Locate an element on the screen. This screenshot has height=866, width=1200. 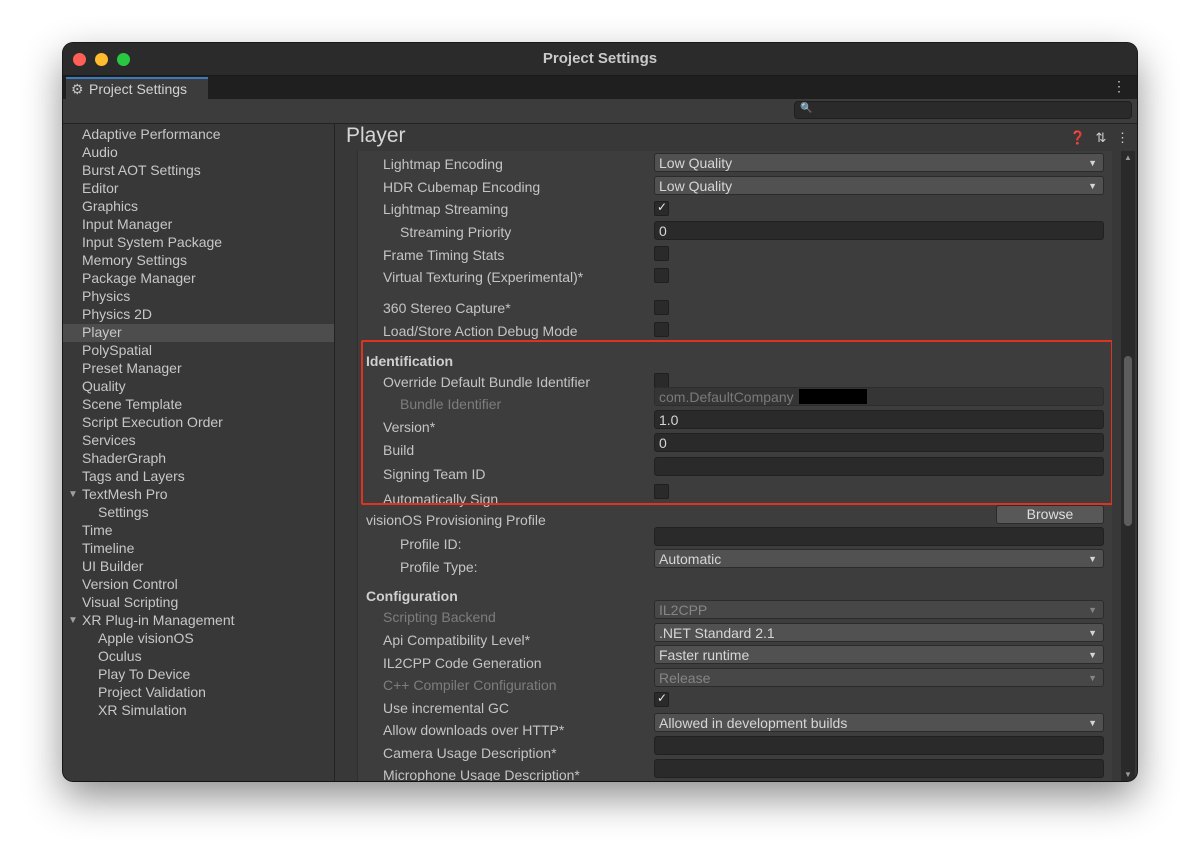
incremental-gc-checkbox: ✓ is located at coordinates (661, 699).